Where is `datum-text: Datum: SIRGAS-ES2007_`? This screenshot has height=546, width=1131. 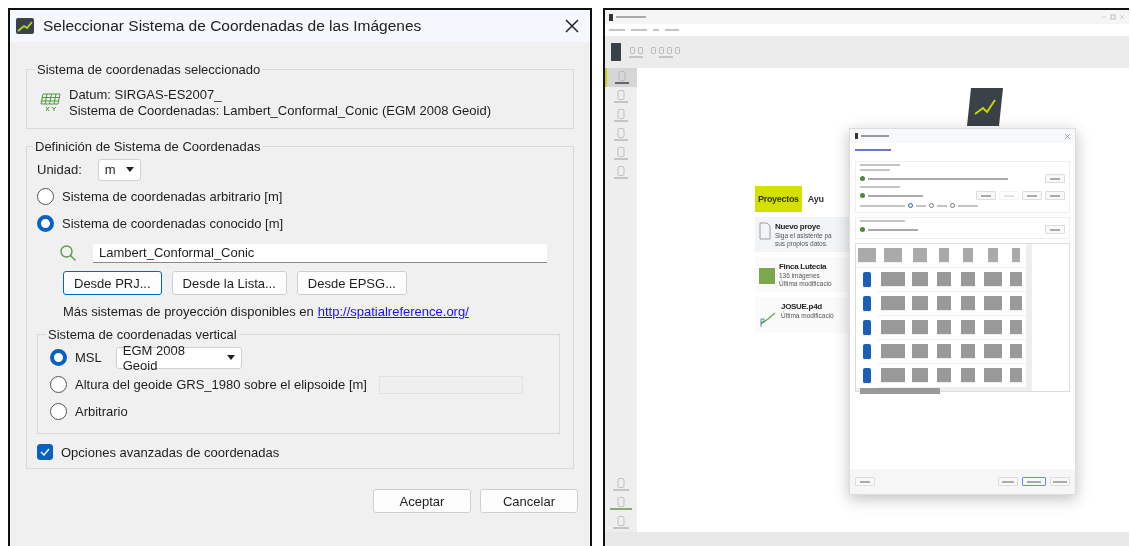
datum-text: Datum: SIRGAS-ES2007_ is located at coordinates (146, 94).